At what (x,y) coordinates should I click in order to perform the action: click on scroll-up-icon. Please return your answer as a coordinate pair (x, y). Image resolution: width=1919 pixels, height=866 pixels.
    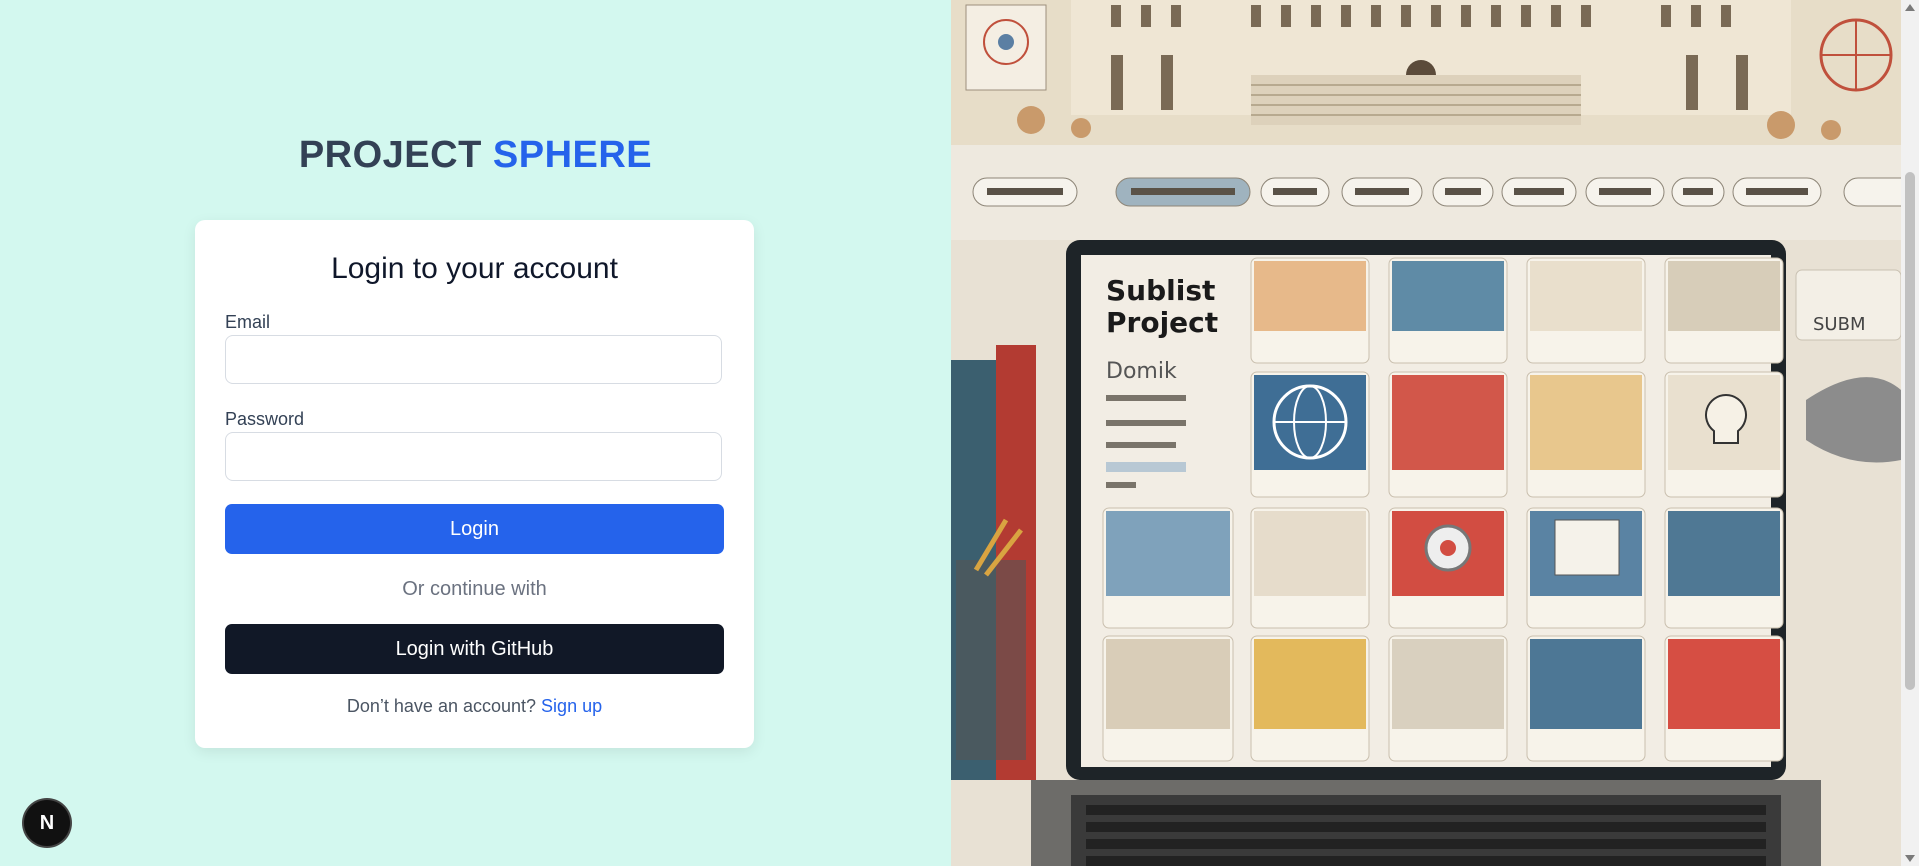
    Looking at the image, I should click on (1910, 7).